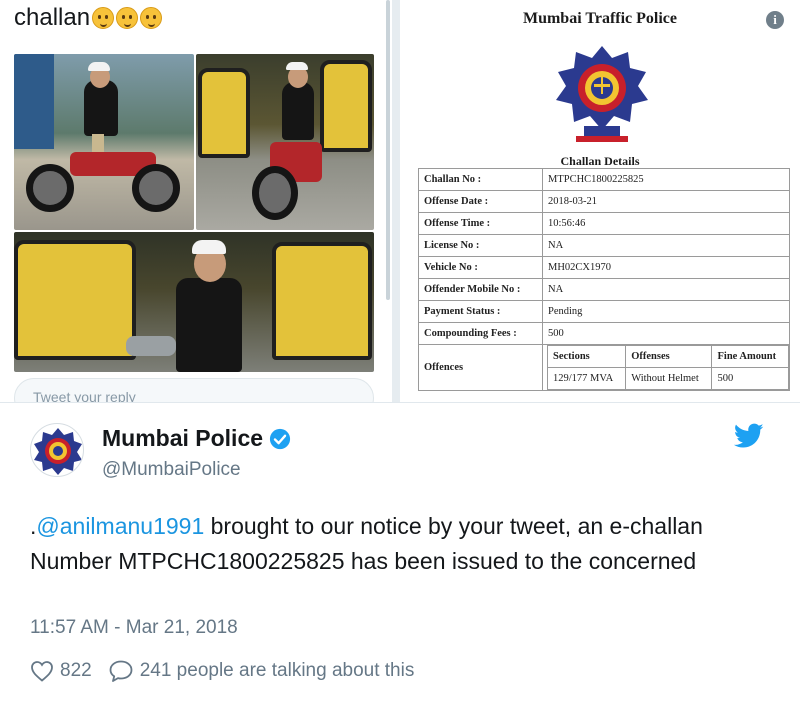  I want to click on table-row: Compounding Fees : 500, so click(604, 333).